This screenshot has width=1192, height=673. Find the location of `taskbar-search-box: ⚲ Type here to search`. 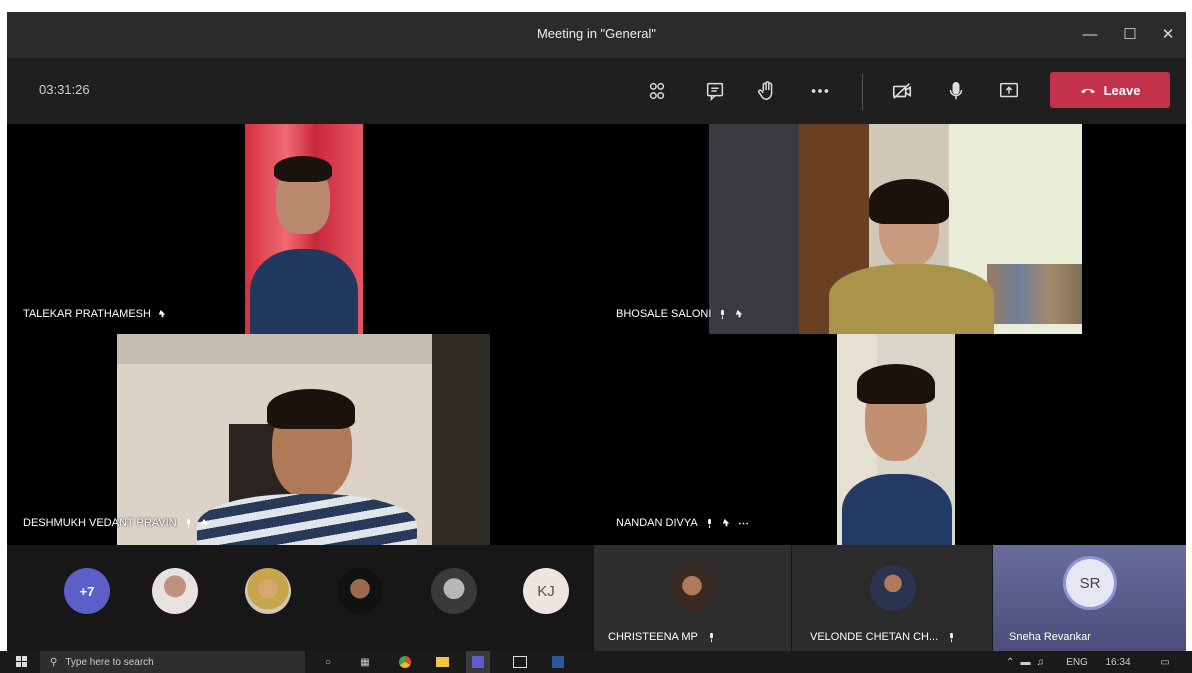

taskbar-search-box: ⚲ Type here to search is located at coordinates (172, 662).